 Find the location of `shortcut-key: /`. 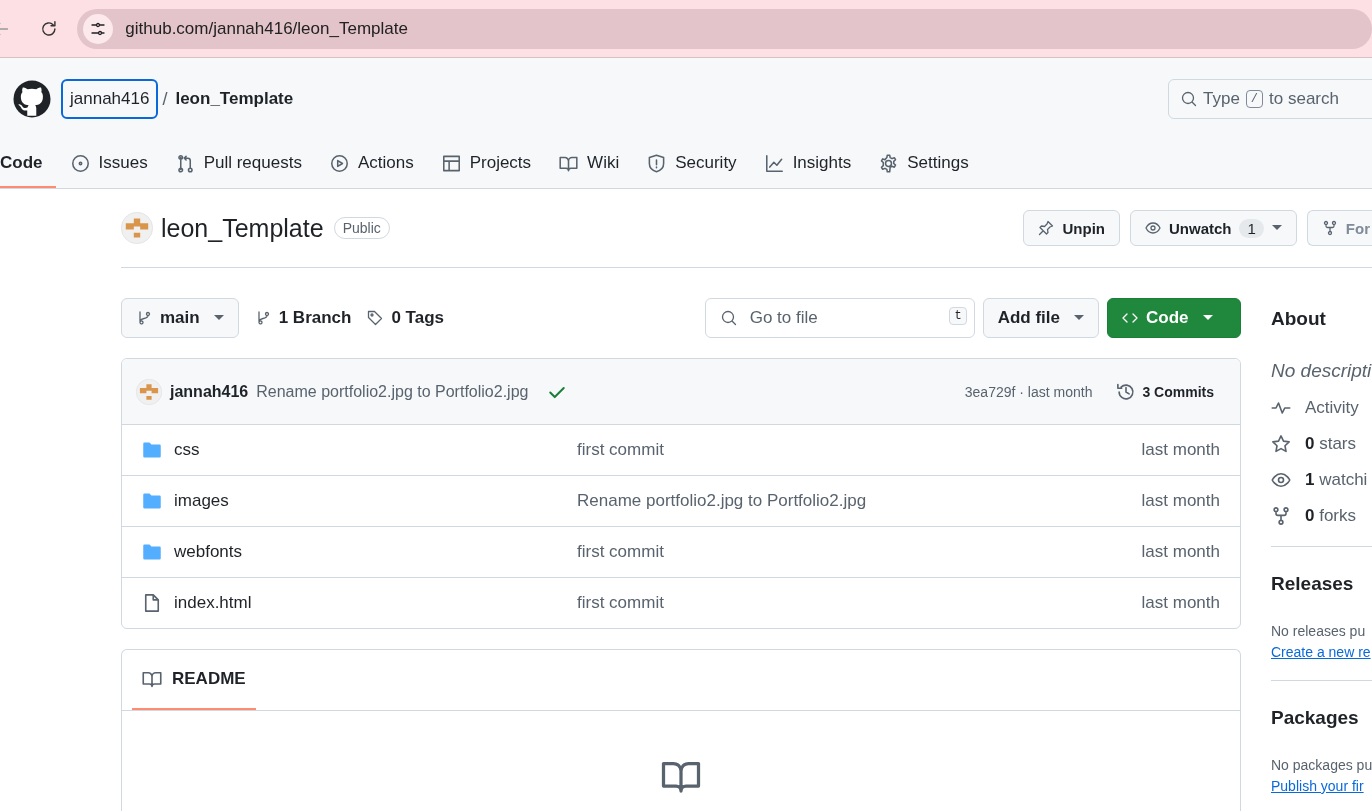

shortcut-key: / is located at coordinates (1254, 99).